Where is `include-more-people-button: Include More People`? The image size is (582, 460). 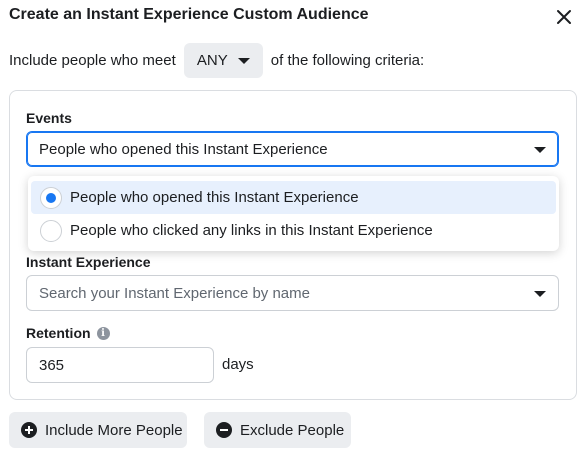
include-more-people-button: Include More People is located at coordinates (98, 430).